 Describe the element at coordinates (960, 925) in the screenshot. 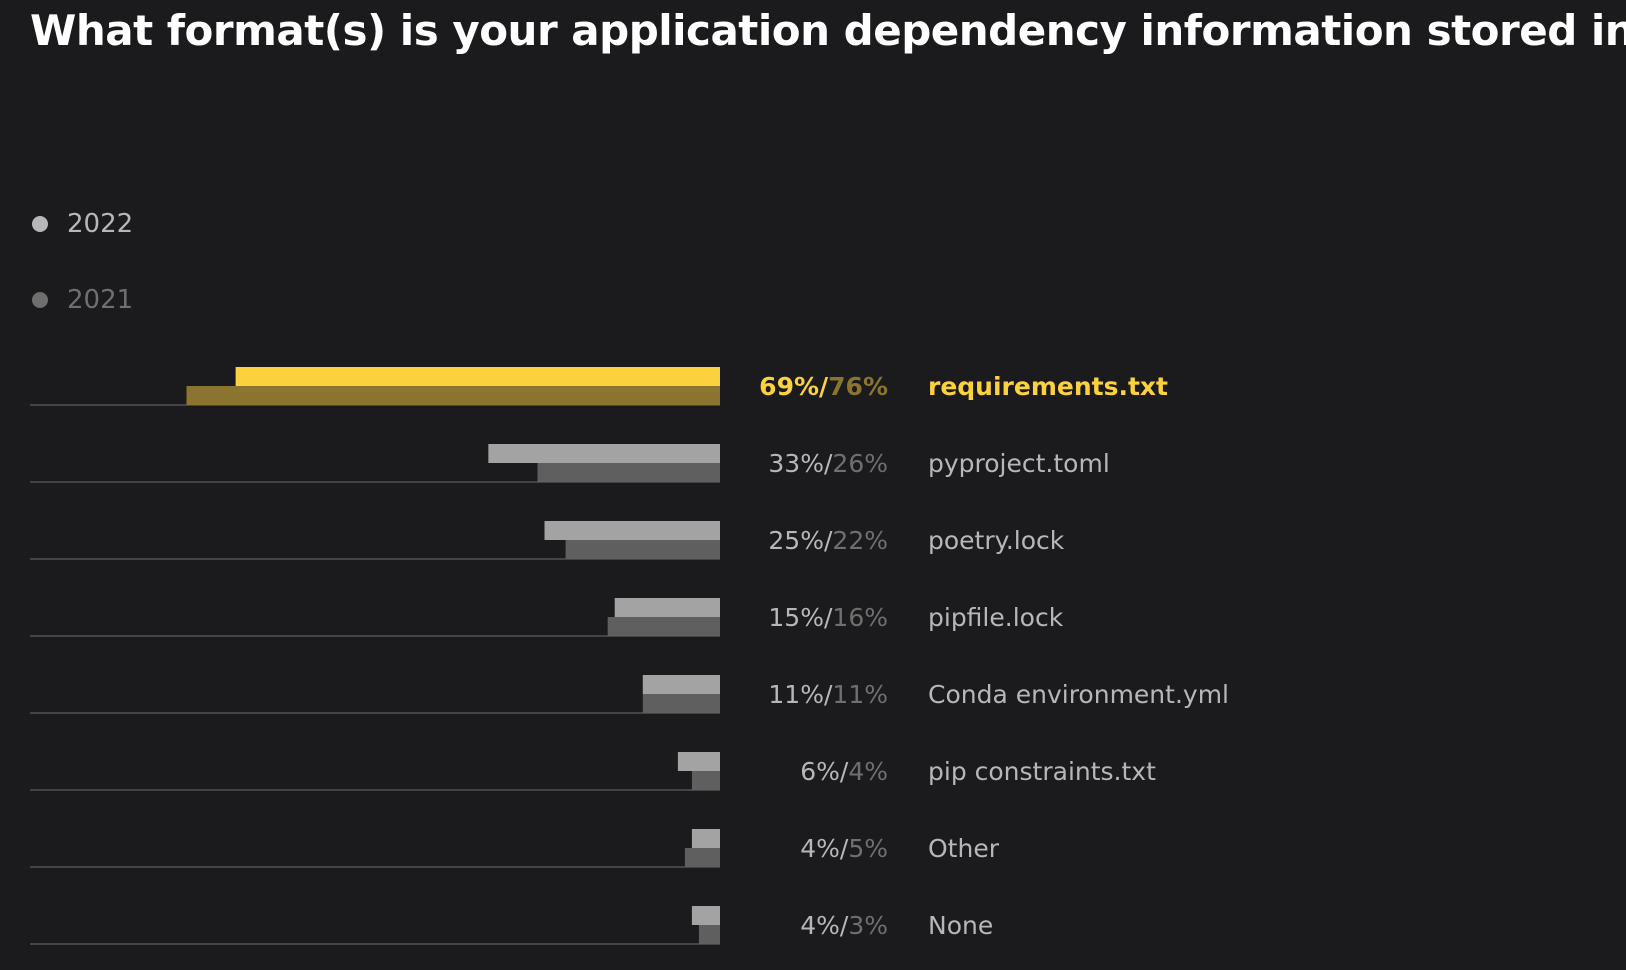

I see `category-label-none: None` at that location.